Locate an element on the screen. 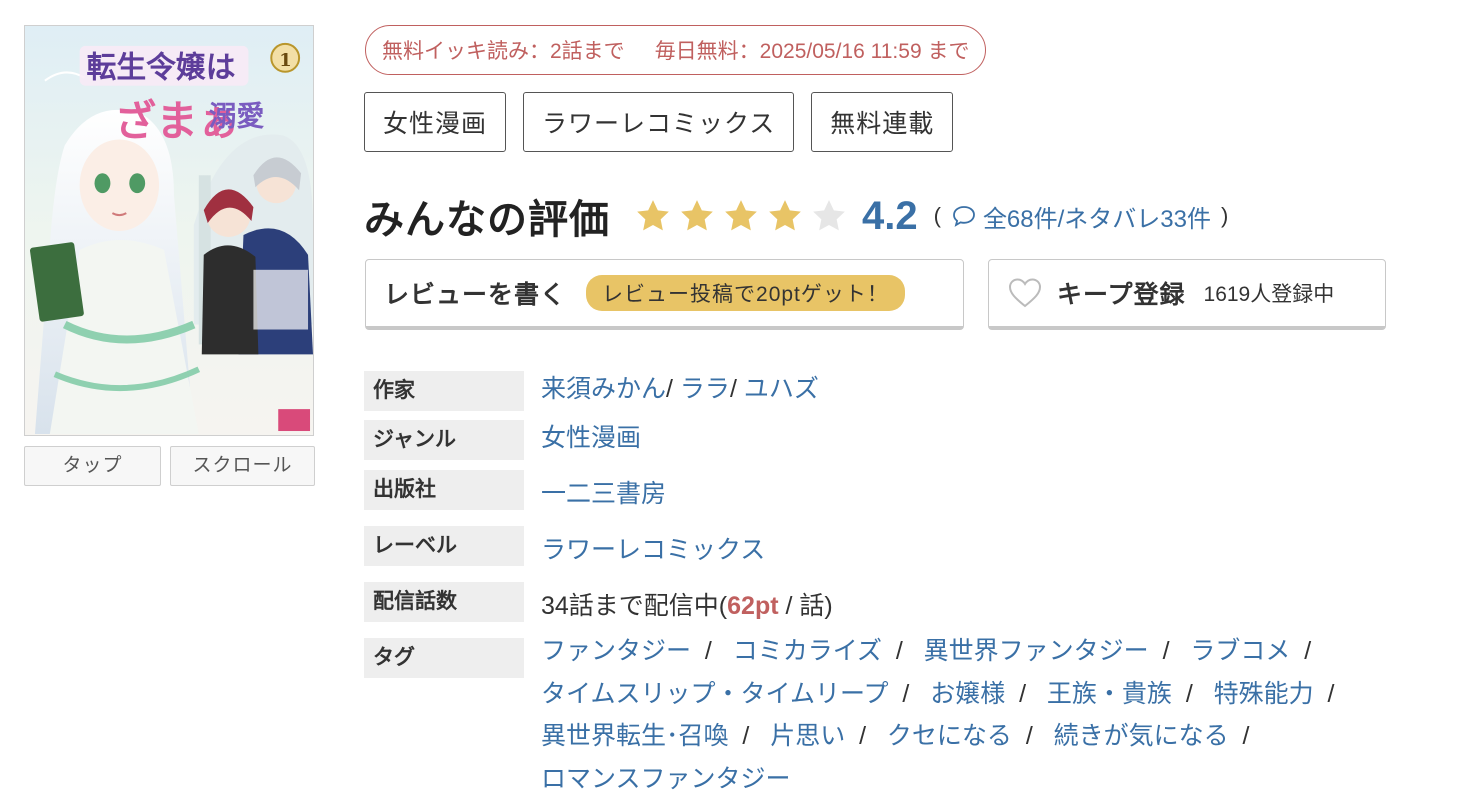 Image resolution: width=1458 pixels, height=812 pixels. rating-meta: ( 全68件/ネタバレ33件 ) is located at coordinates (1081, 216).